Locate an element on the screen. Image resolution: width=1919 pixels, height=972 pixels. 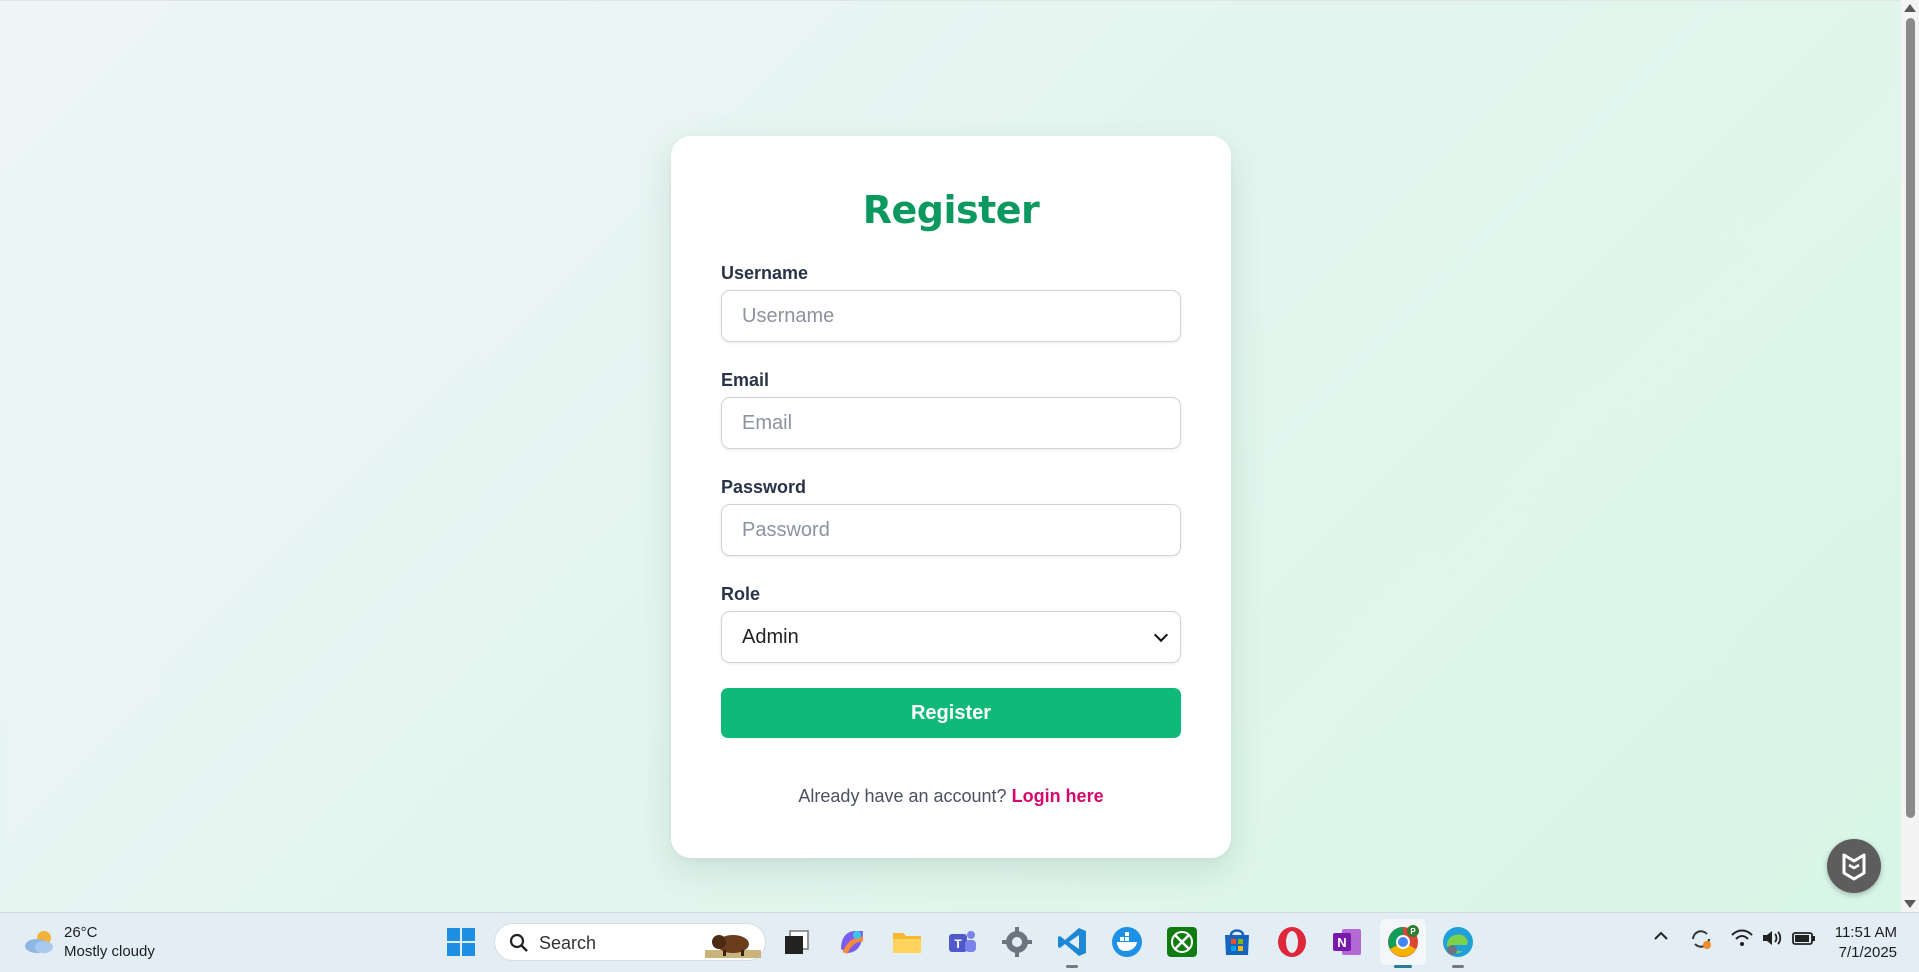
edge-icon is located at coordinates (1458, 942).